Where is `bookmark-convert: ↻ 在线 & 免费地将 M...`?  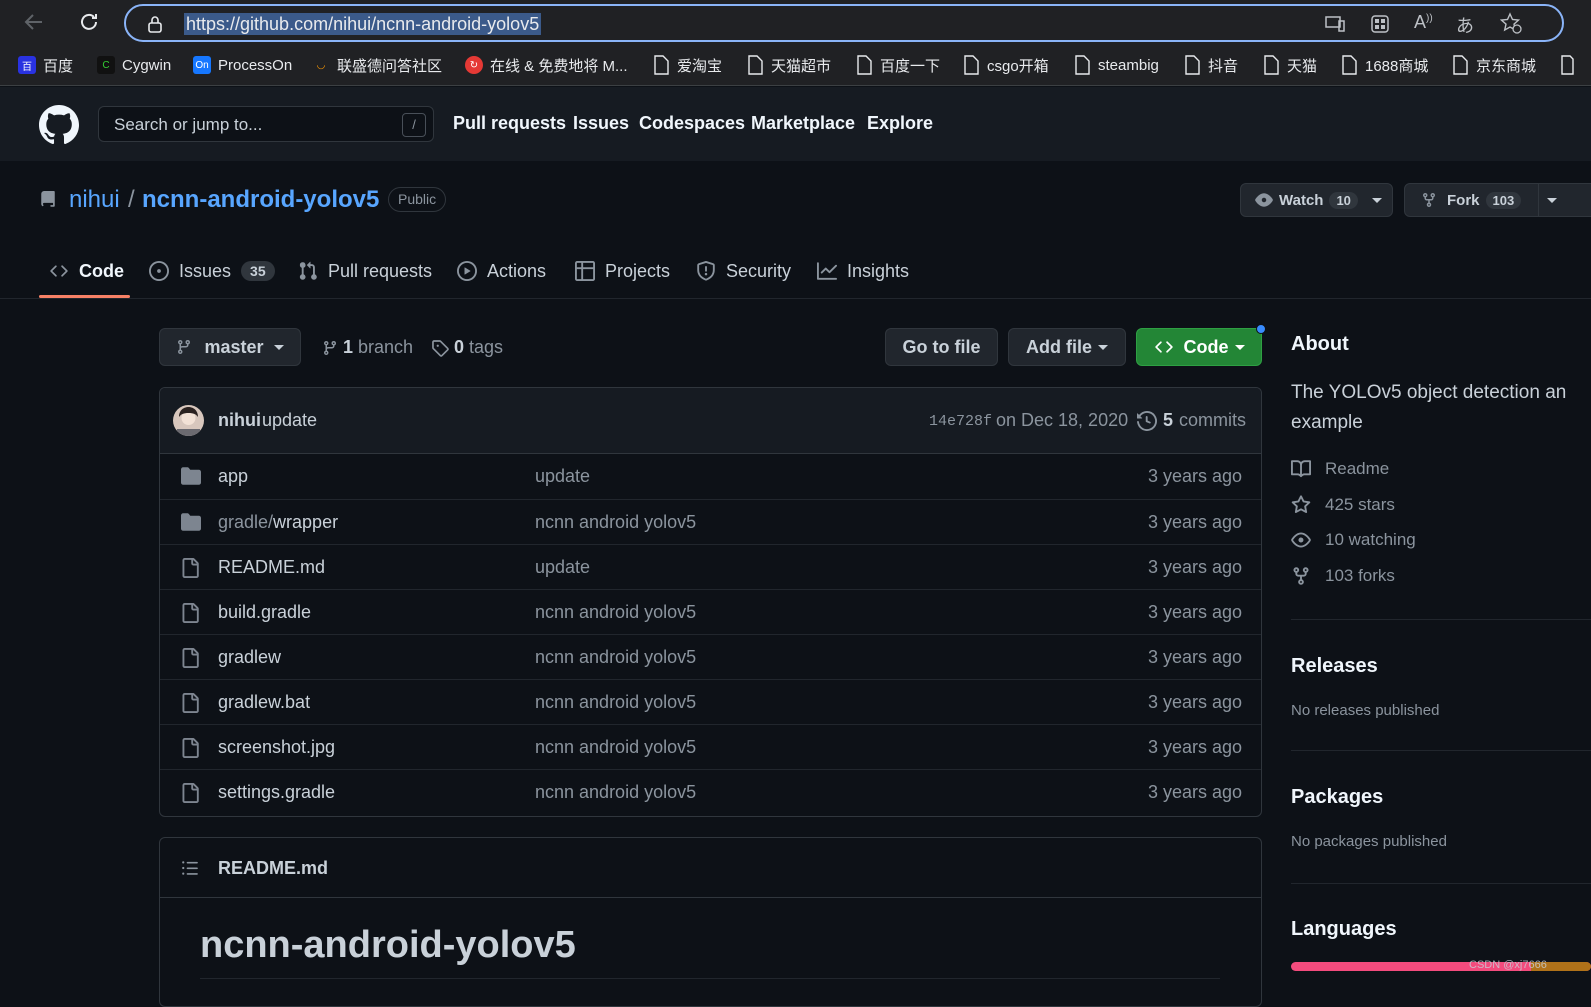
bookmark-convert: ↻ 在线 & 免费地将 M... is located at coordinates (546, 65).